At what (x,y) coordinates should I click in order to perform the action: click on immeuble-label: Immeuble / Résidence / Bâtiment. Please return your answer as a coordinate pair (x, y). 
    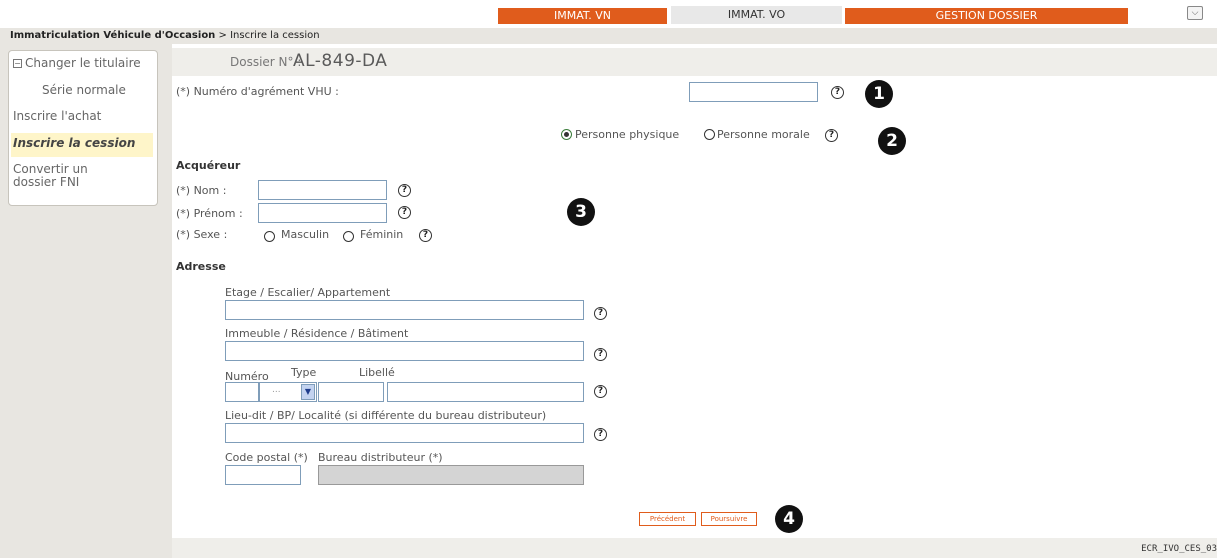
    Looking at the image, I should click on (317, 333).